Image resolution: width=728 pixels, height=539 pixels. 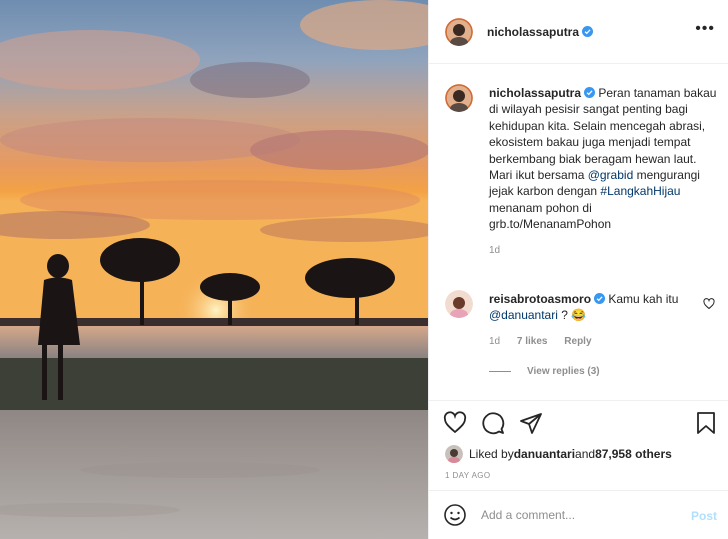 I want to click on likes-others-link: 87,958 others, so click(x=633, y=454).